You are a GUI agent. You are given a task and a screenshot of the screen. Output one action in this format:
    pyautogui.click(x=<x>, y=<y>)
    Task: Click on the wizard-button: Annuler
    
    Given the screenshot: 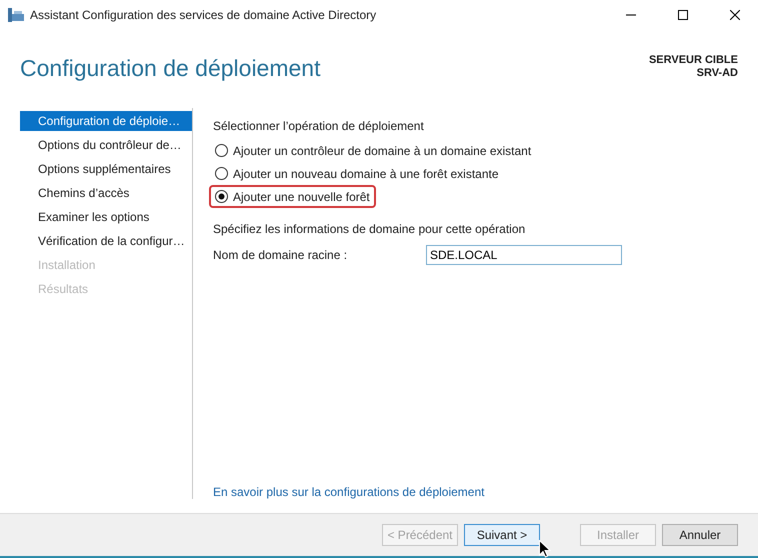 What is the action you would take?
    pyautogui.click(x=700, y=535)
    